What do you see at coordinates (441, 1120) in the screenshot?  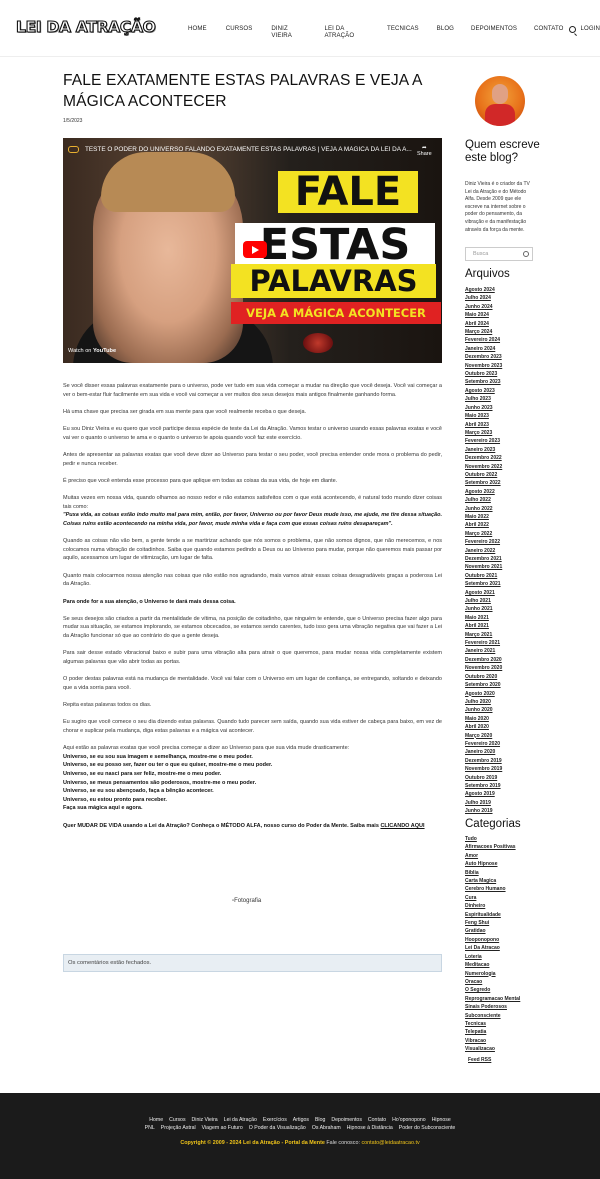 I see `footer-link: Hipnose` at bounding box center [441, 1120].